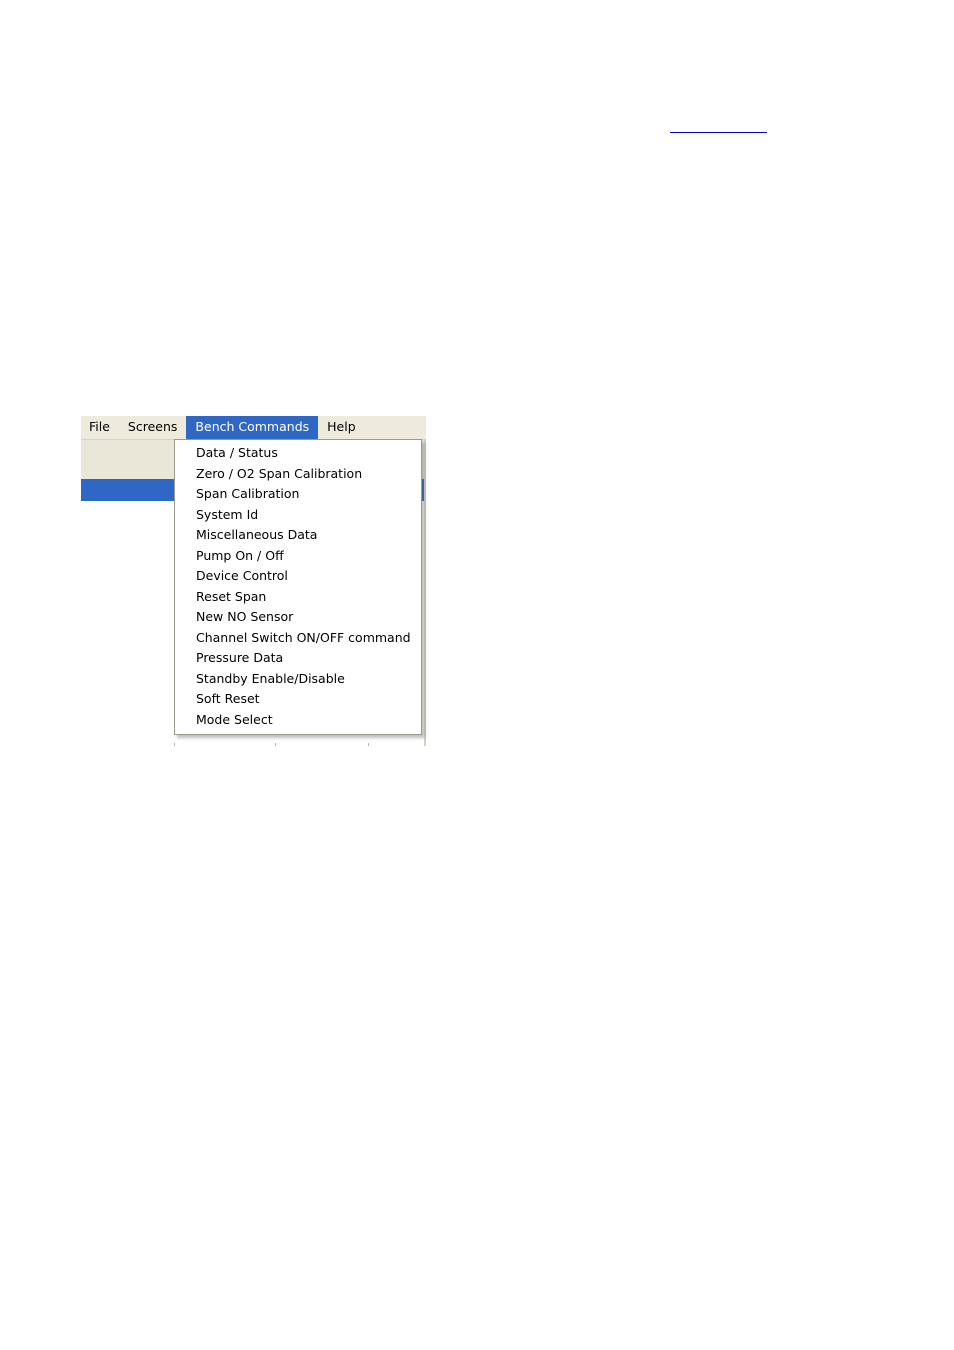 This screenshot has height=1350, width=954. Describe the element at coordinates (298, 453) in the screenshot. I see `menu-item-data-status: Data / Status` at that location.